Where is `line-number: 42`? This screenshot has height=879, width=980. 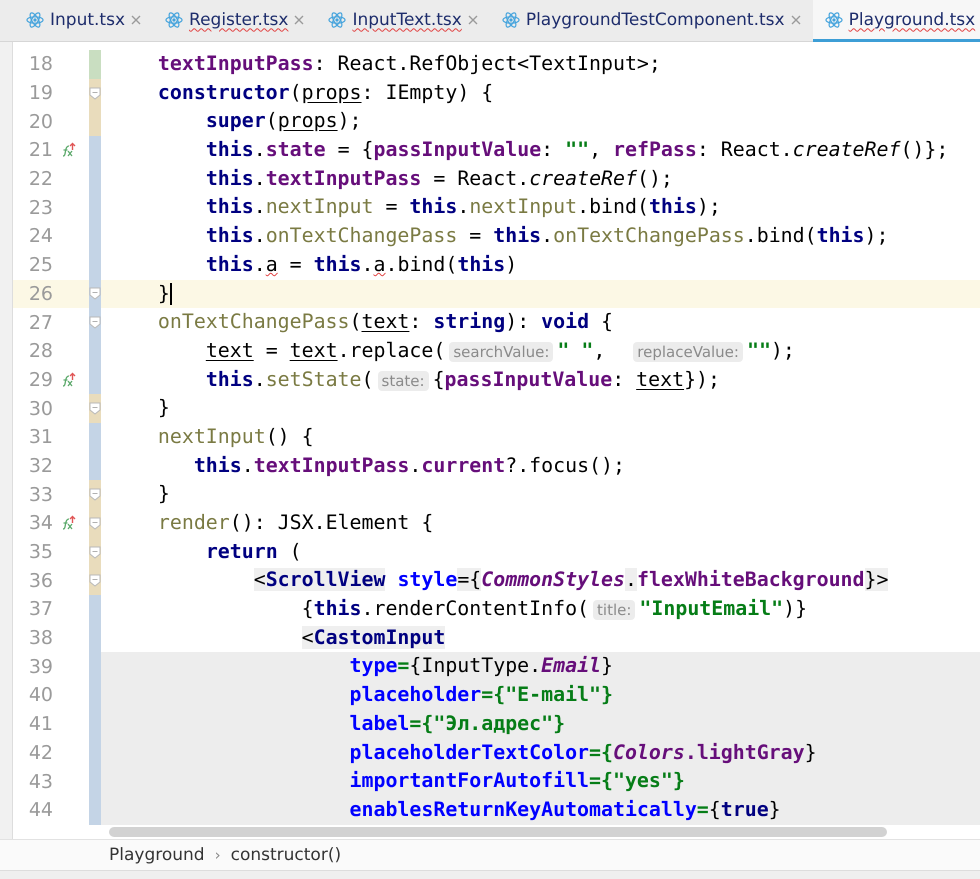
line-number: 42 is located at coordinates (40, 753).